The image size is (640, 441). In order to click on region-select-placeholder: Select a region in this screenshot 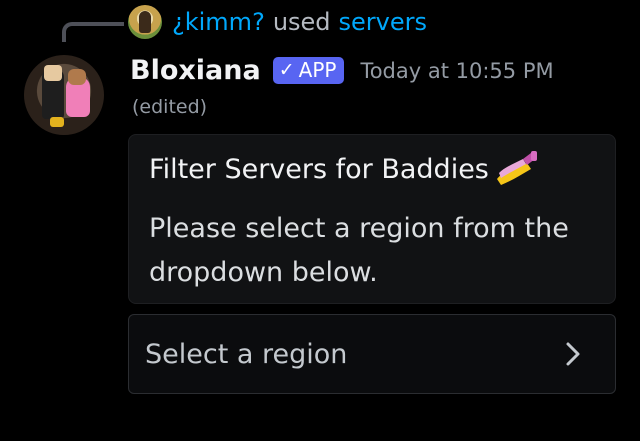, I will do `click(354, 354)`.